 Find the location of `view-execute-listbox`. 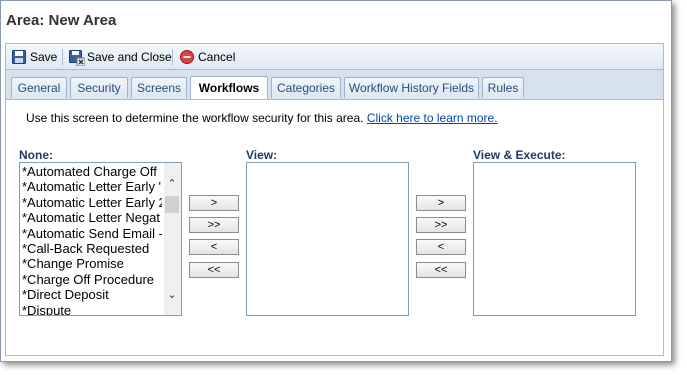

view-execute-listbox is located at coordinates (554, 239).